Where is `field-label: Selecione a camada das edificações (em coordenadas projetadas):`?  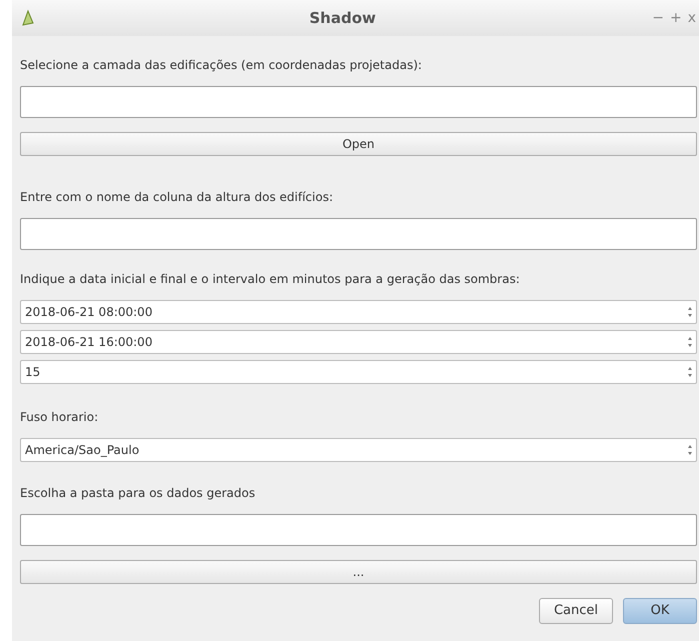
field-label: Selecione a camada das edificações (em coordenadas projetadas): is located at coordinates (221, 65).